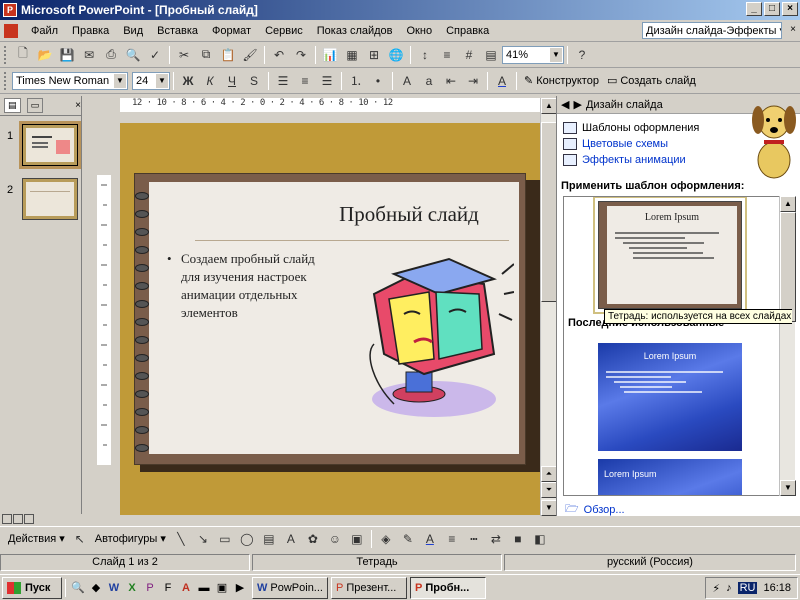  I want to click on slide-sorter-icon, so click(18, 519).